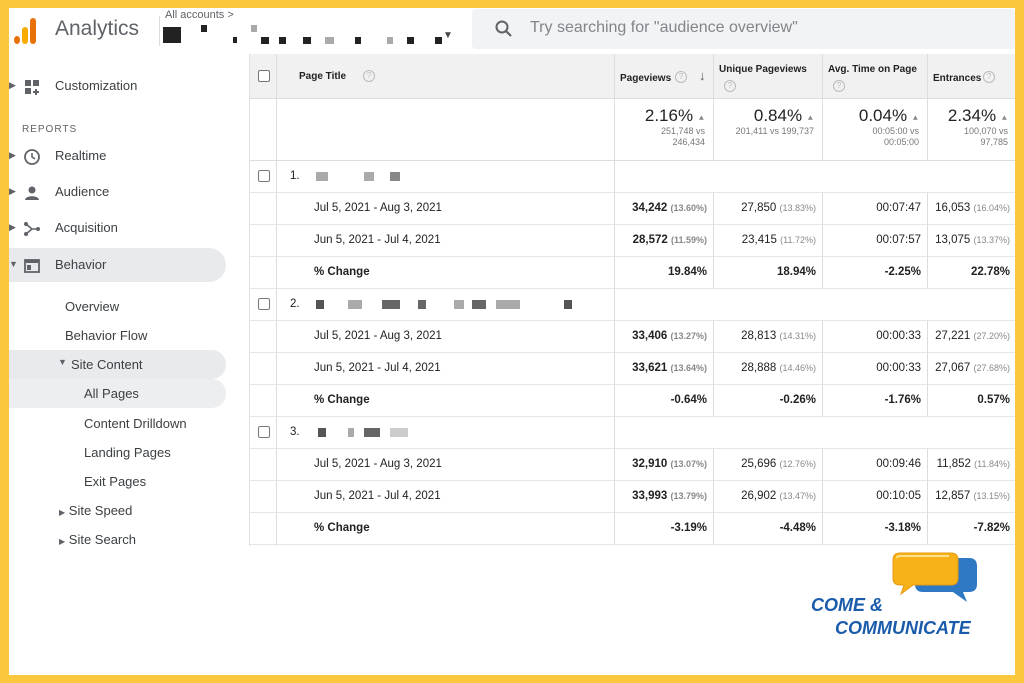  I want to click on sidebar-item-customization: ▶ Customization, so click(129, 86).